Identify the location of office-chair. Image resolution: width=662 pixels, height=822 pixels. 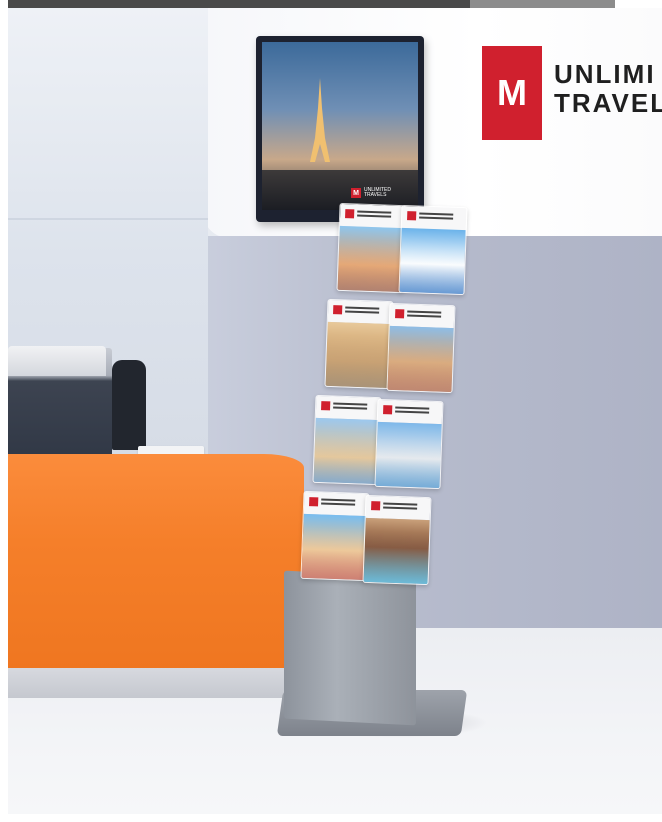
(129, 405).